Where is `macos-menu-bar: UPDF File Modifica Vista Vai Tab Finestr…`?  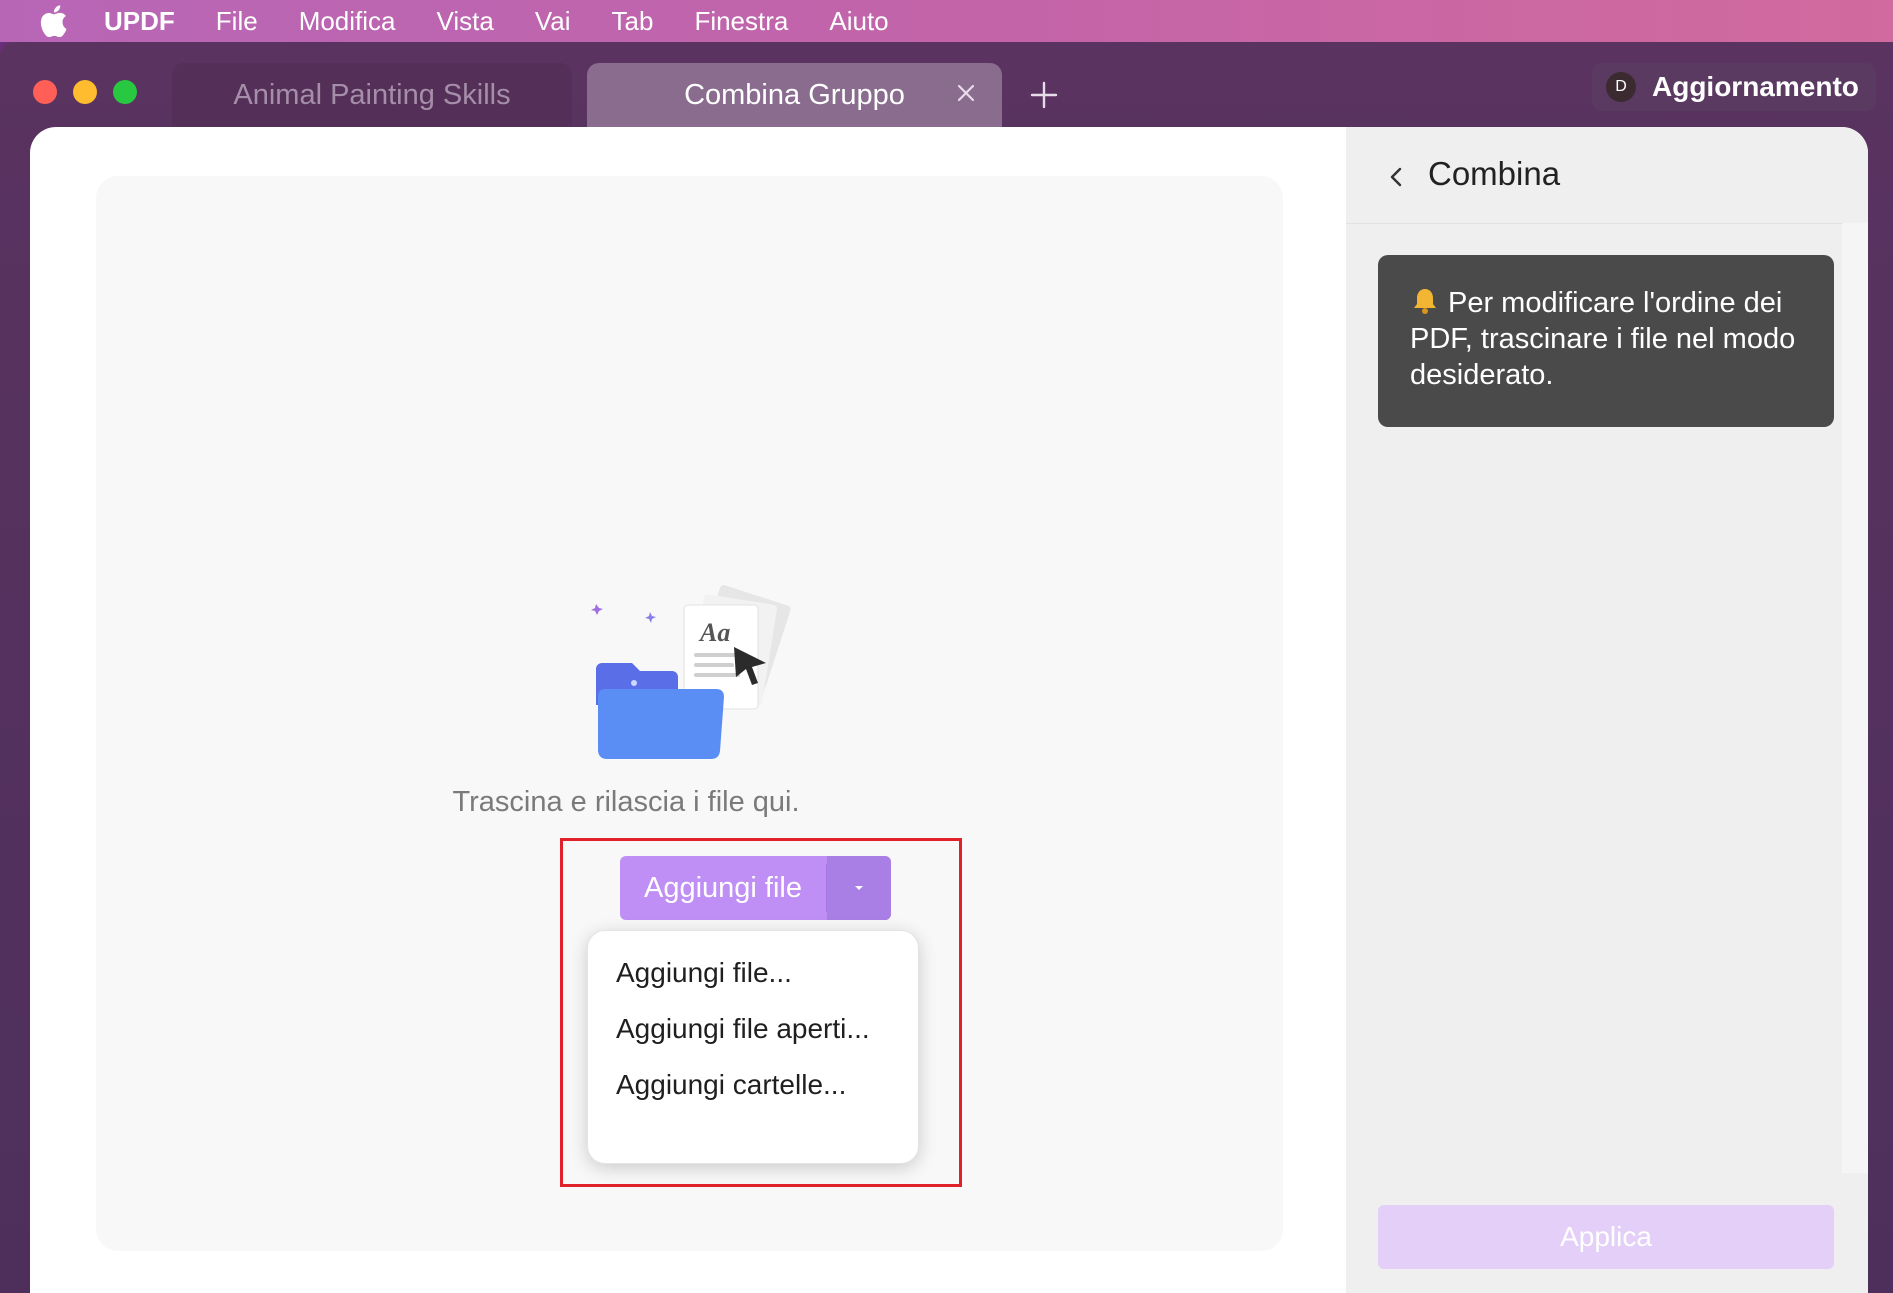 macos-menu-bar: UPDF File Modifica Vista Vai Tab Finestr… is located at coordinates (946, 21).